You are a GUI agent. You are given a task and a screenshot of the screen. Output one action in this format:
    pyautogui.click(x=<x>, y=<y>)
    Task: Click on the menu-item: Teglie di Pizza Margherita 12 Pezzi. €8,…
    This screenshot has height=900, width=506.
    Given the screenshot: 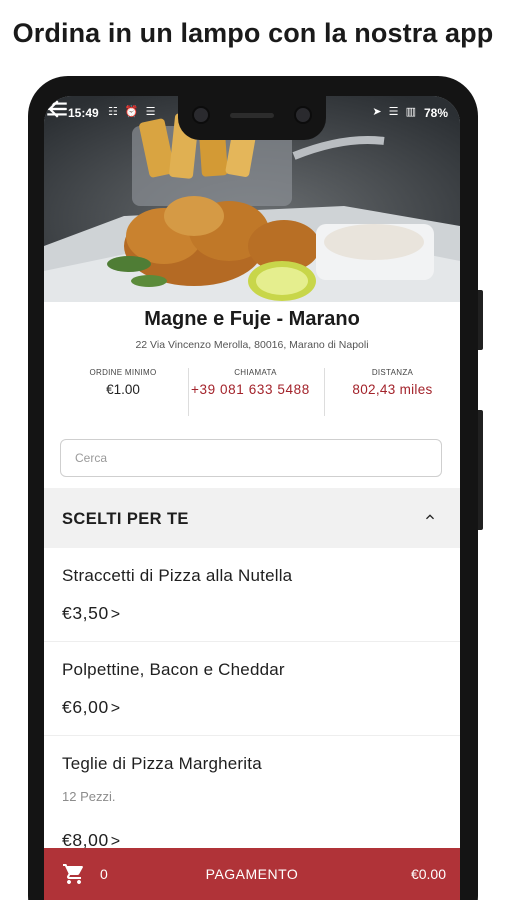 What is the action you would take?
    pyautogui.click(x=252, y=796)
    